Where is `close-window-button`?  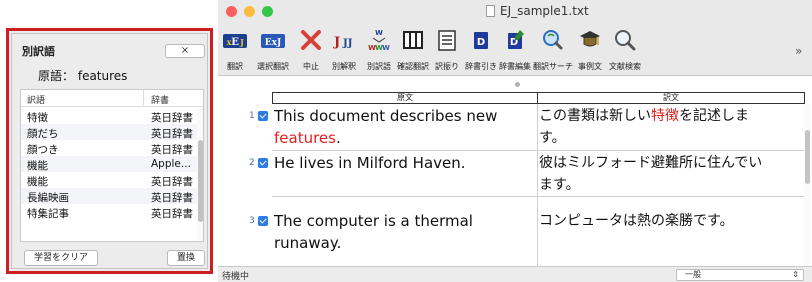
close-window-button is located at coordinates (231, 11).